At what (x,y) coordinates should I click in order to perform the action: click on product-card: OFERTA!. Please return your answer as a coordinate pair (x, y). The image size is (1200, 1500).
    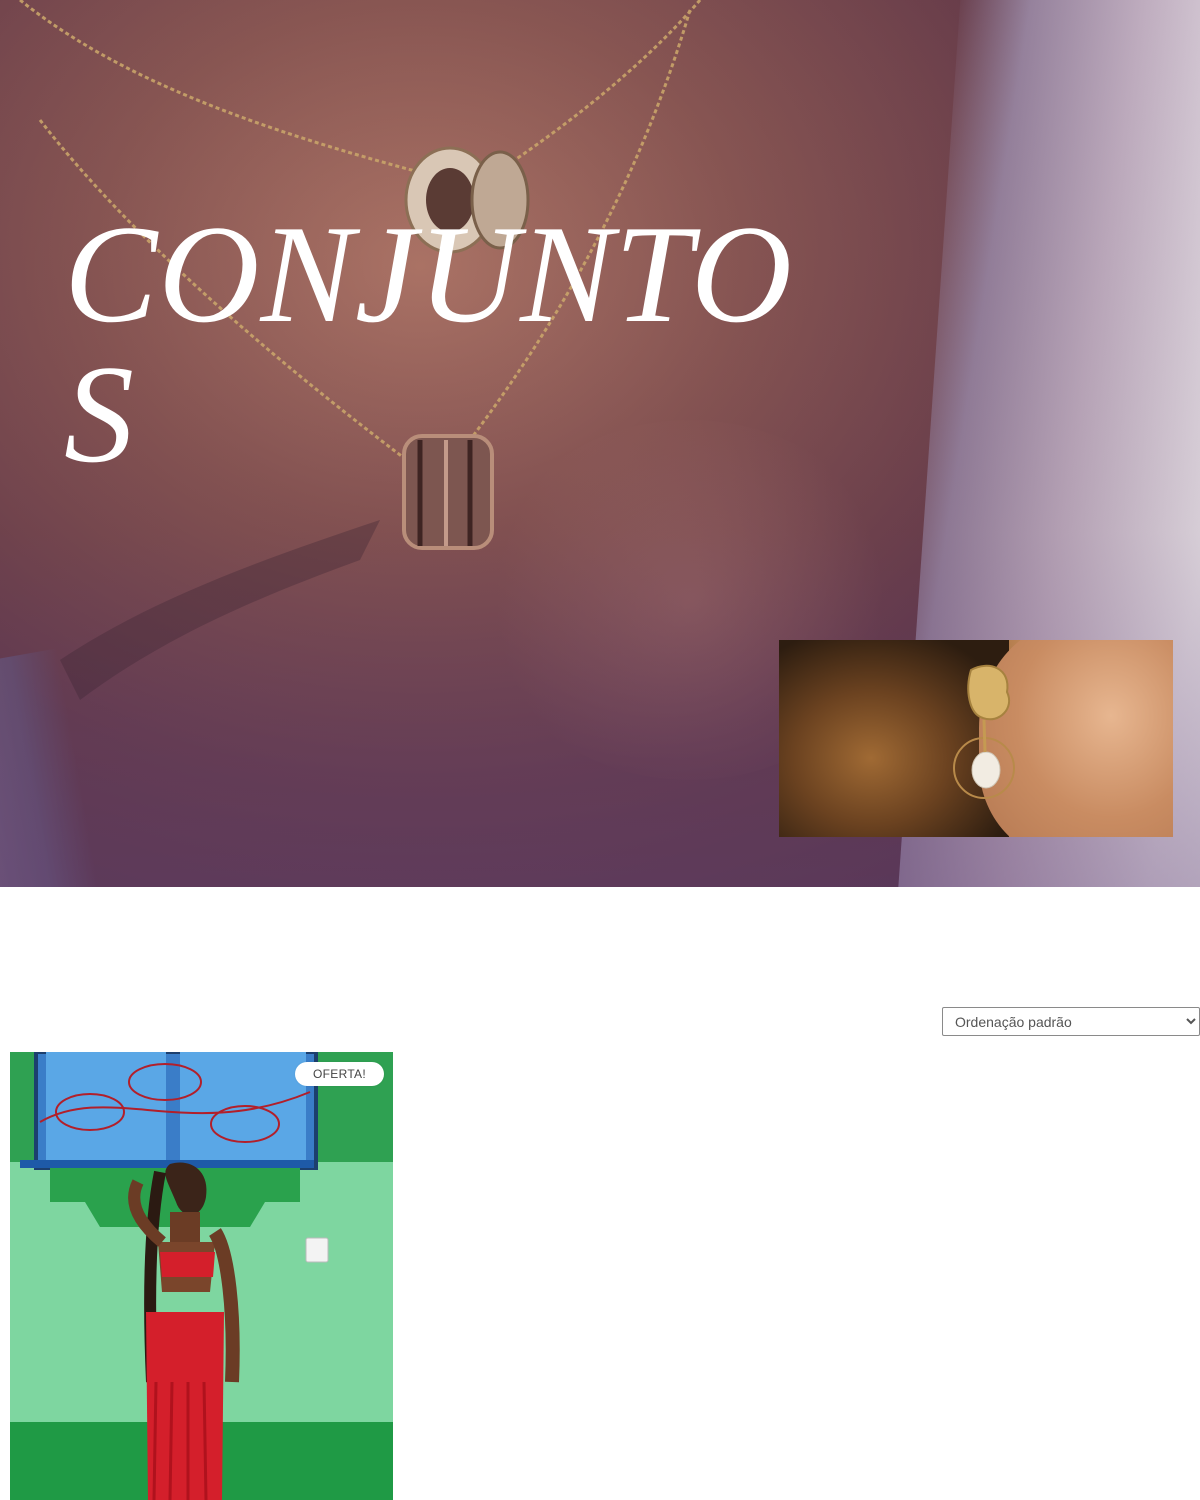
    Looking at the image, I should click on (201, 1276).